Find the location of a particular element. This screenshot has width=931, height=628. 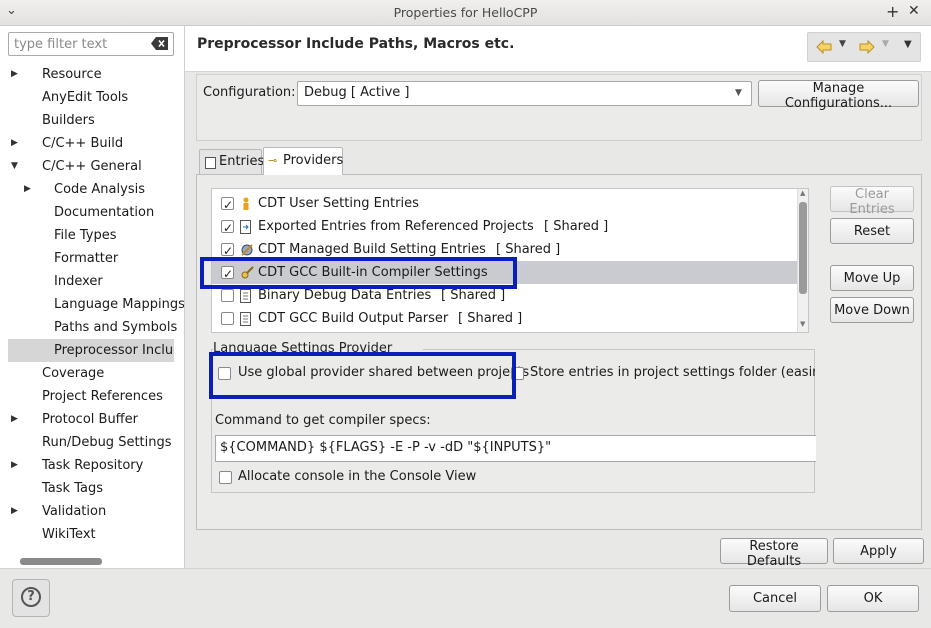

ok-button: OK is located at coordinates (873, 598).